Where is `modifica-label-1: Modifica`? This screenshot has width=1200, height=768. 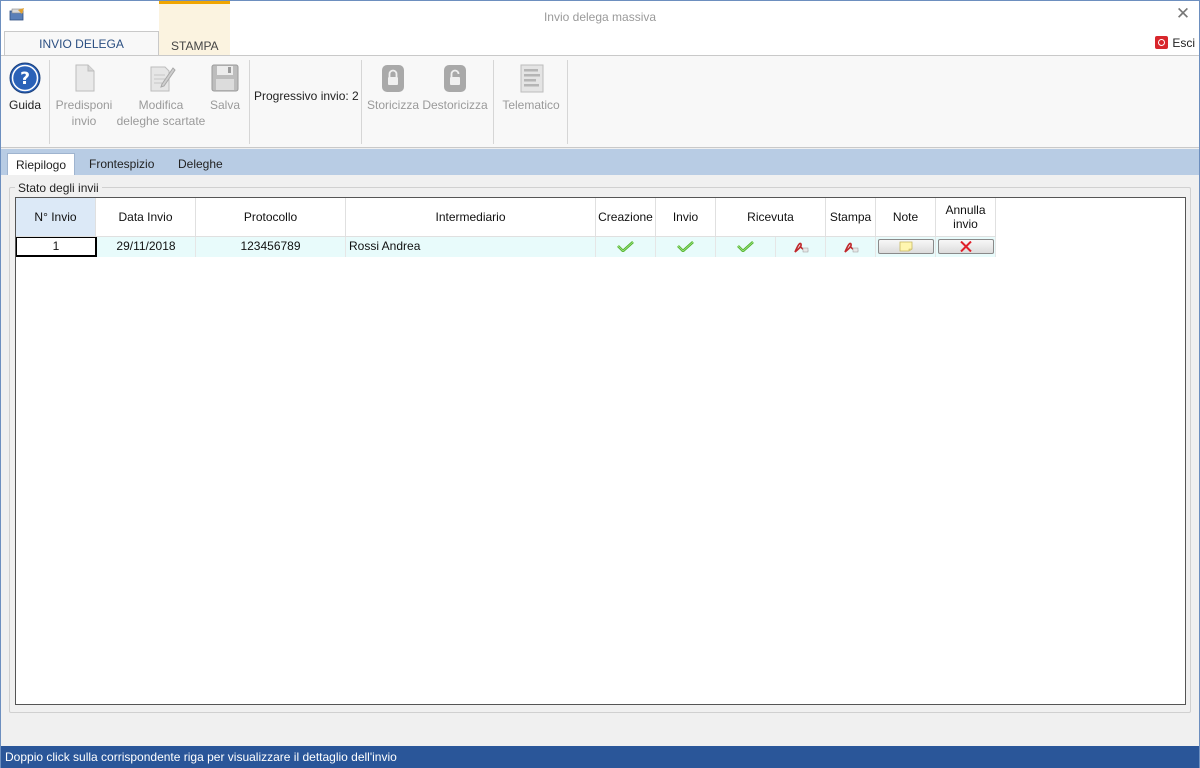
modifica-label-1: Modifica is located at coordinates (161, 105).